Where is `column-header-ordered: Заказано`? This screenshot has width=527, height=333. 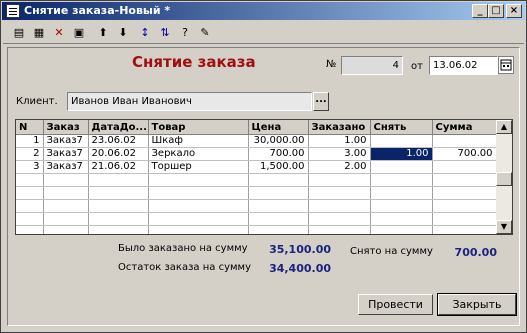
column-header-ordered: Заказано is located at coordinates (339, 127).